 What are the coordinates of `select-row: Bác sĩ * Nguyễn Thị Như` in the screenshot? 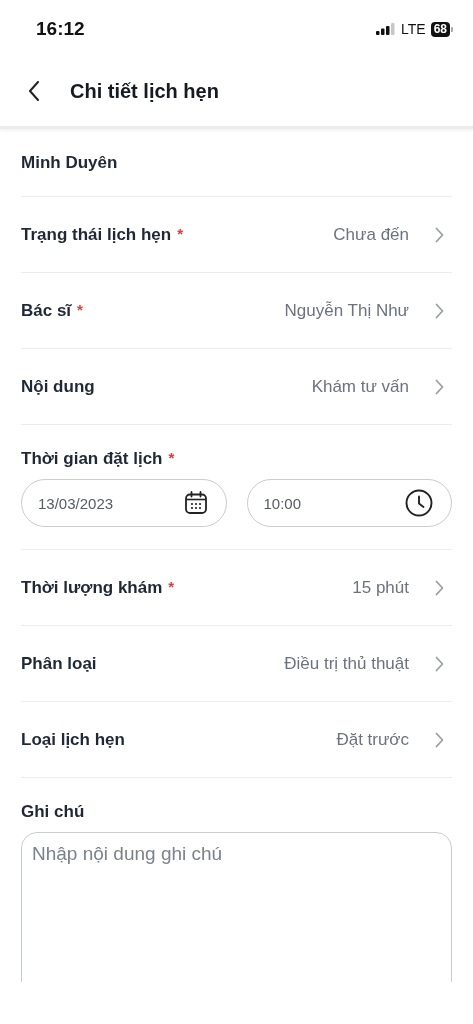 It's located at (236, 311).